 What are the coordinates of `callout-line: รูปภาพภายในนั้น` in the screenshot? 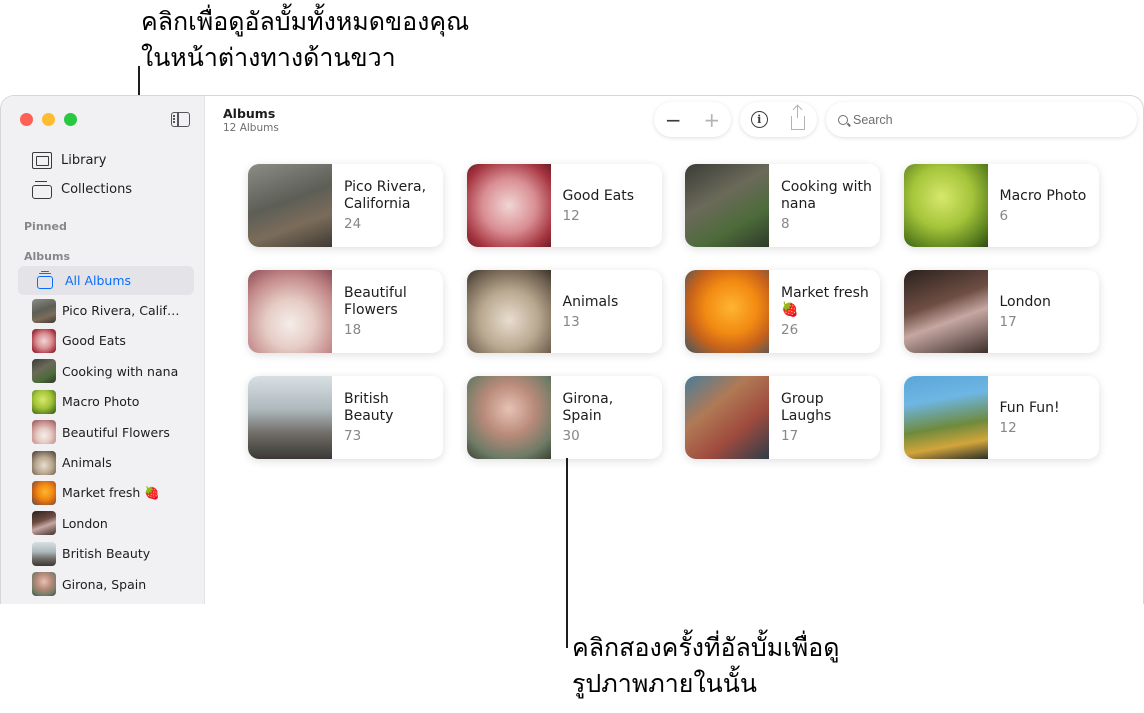 It's located at (664, 683).